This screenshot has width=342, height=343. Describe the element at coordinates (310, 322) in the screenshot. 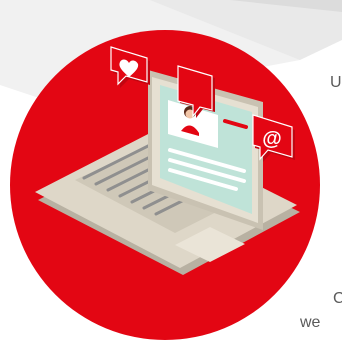

I see `edge-text-3: we` at that location.